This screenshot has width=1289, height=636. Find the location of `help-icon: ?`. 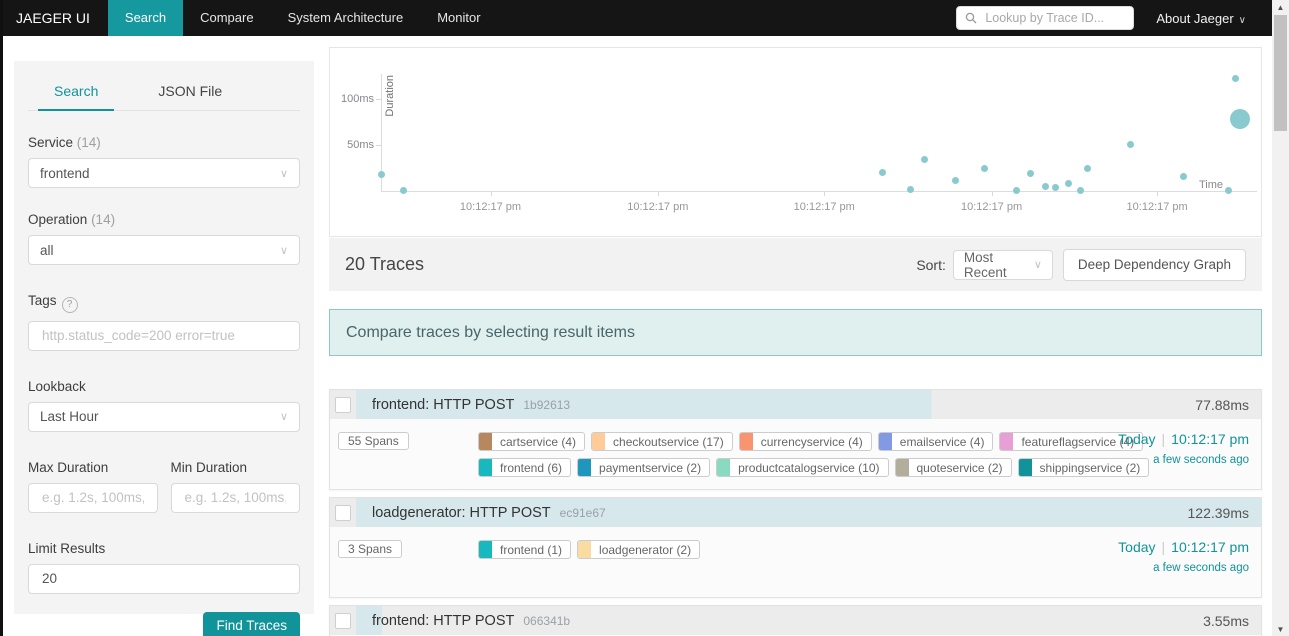

help-icon: ? is located at coordinates (69, 304).